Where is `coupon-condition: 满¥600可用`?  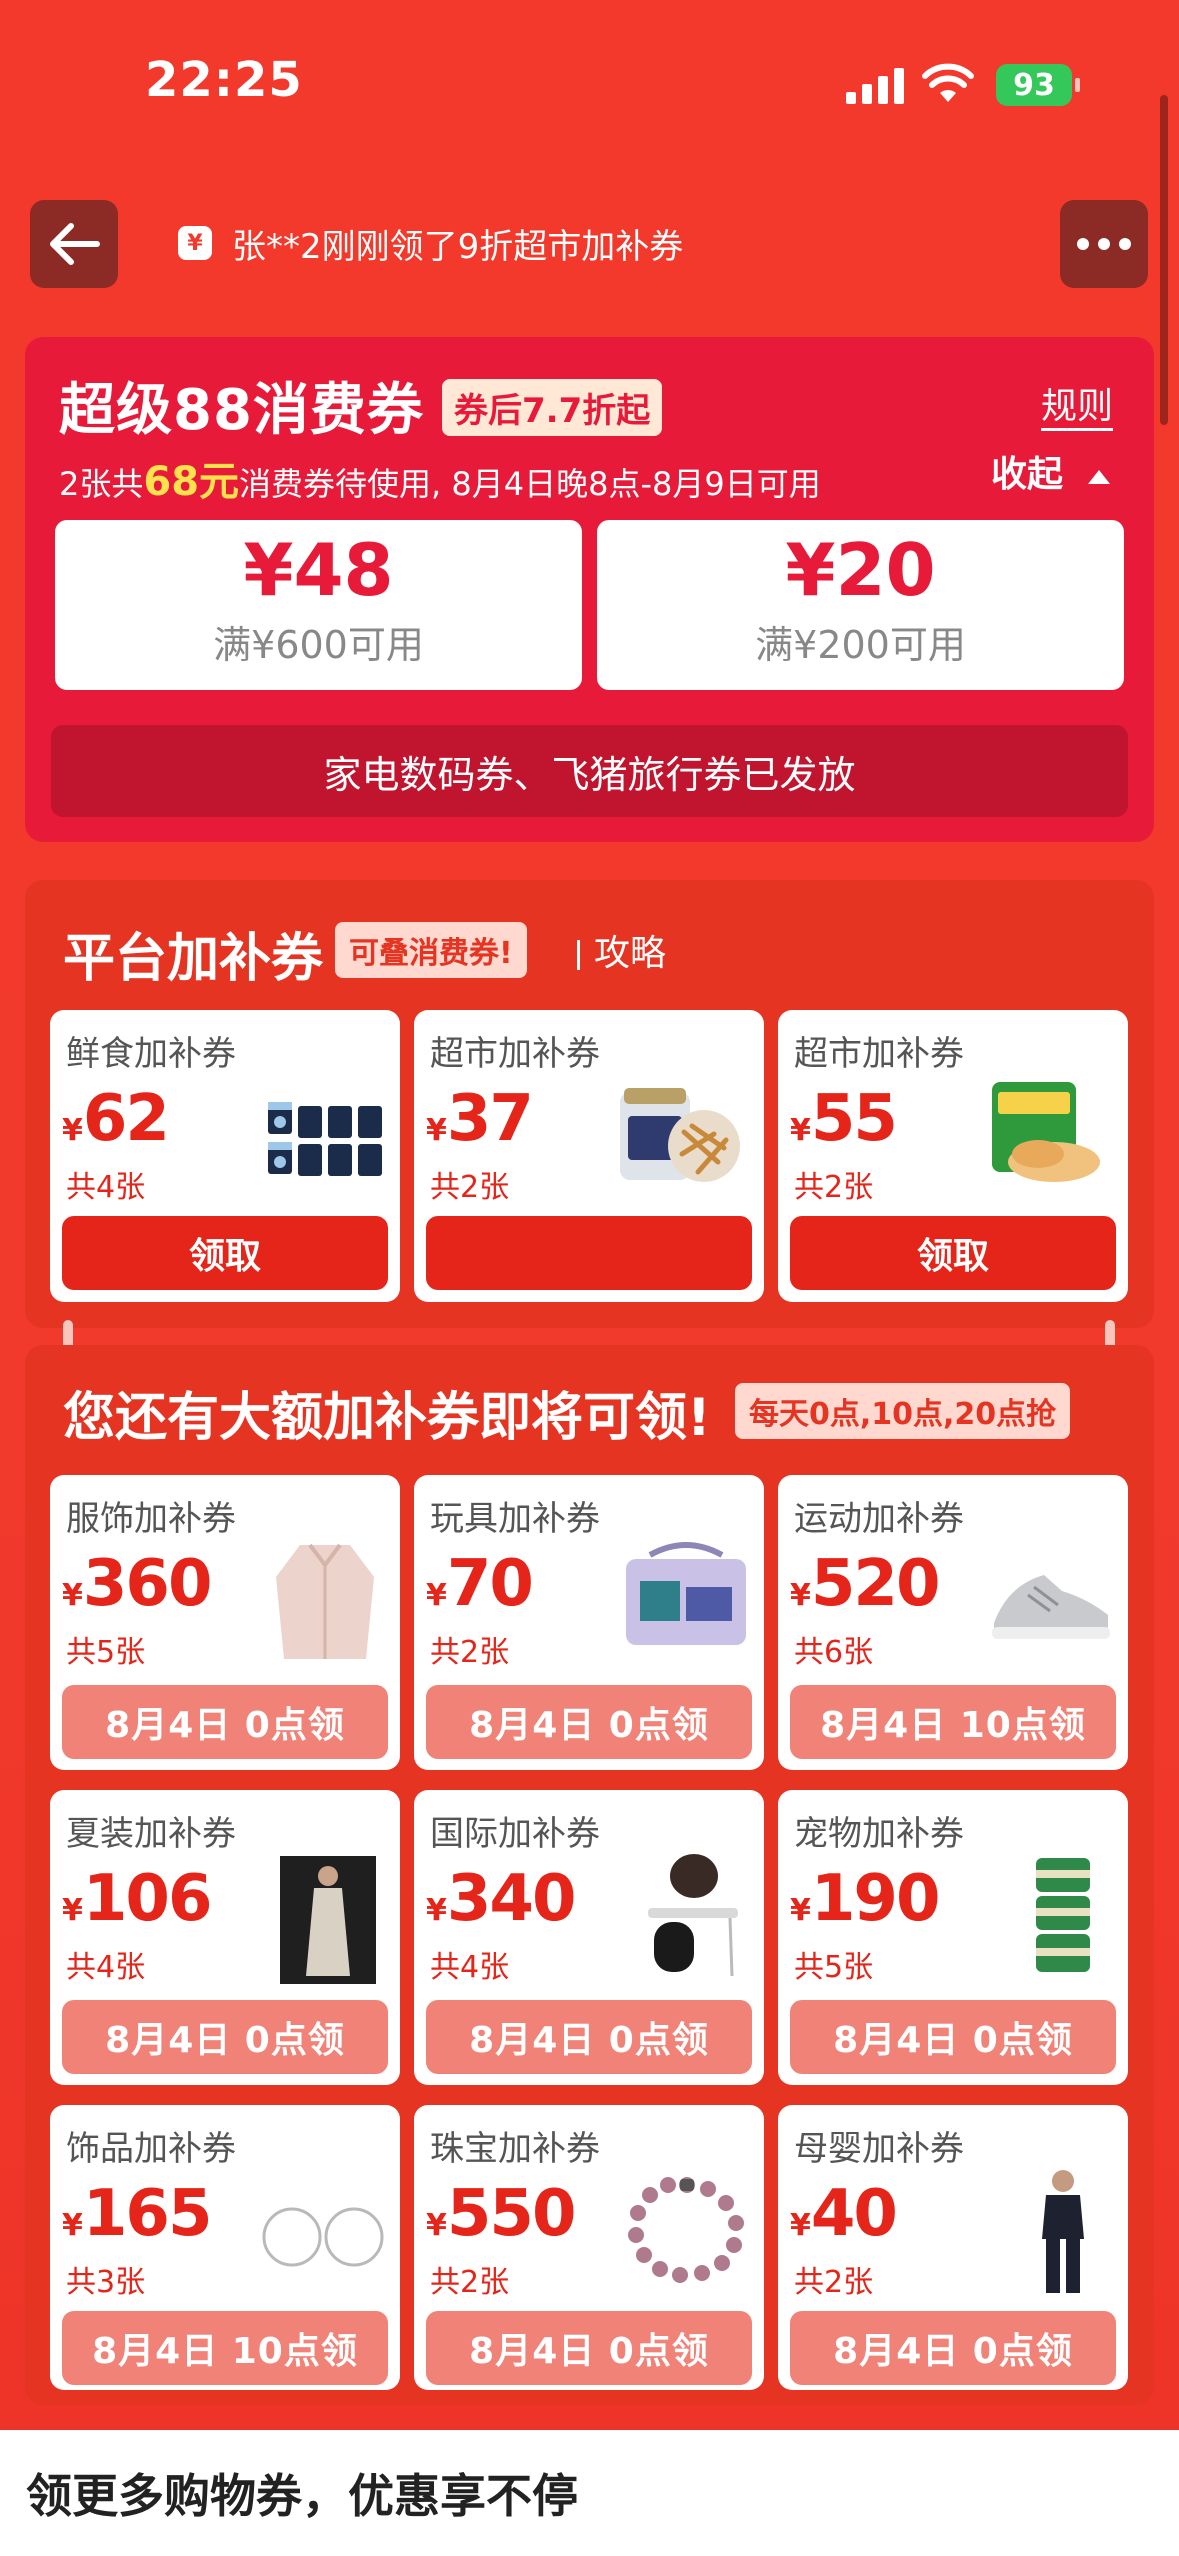 coupon-condition: 满¥600可用 is located at coordinates (318, 645).